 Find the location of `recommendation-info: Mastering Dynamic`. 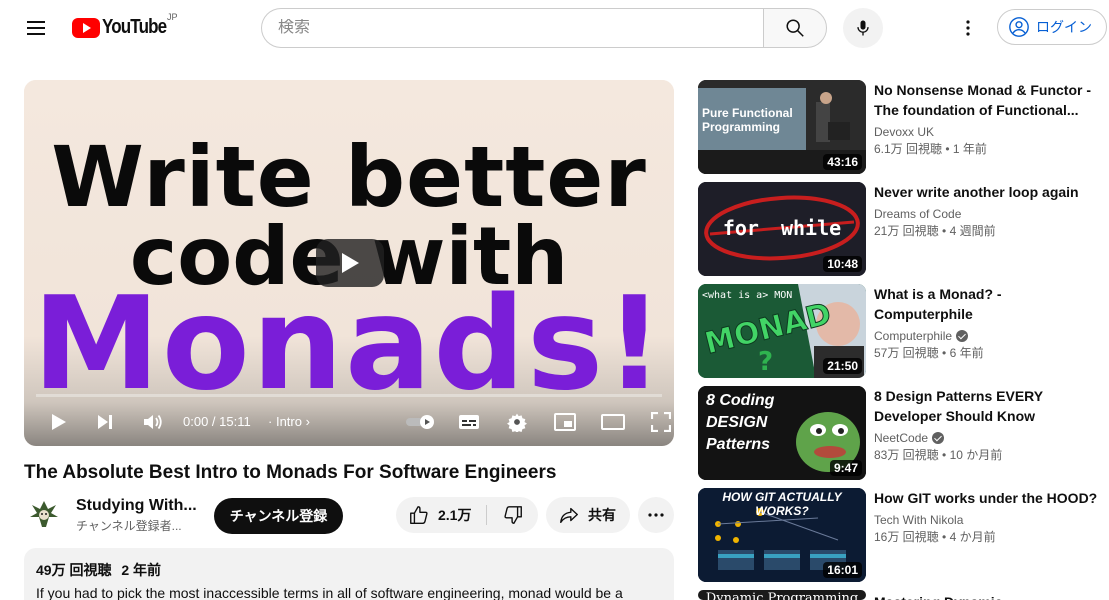

recommendation-info: Mastering Dynamic is located at coordinates (986, 595).